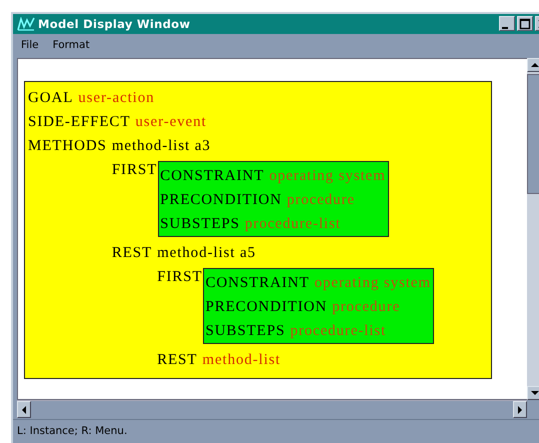 The width and height of the screenshot is (539, 443). I want to click on scroll-left-button, so click(24, 409).